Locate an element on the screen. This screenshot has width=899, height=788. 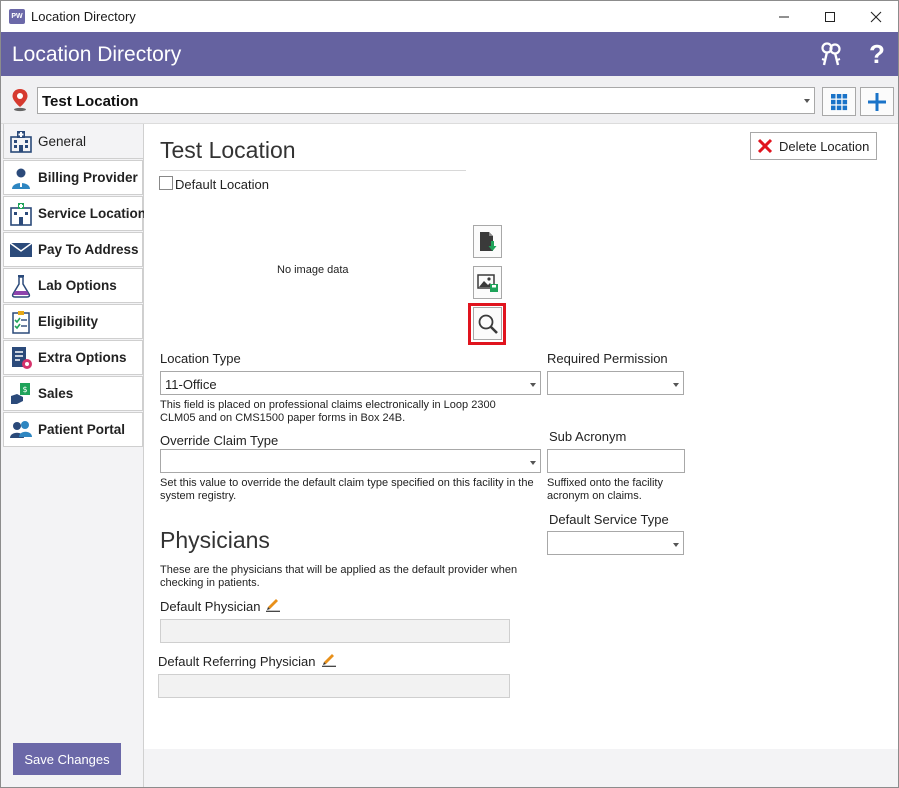
image-save-icon is located at coordinates (487, 282).